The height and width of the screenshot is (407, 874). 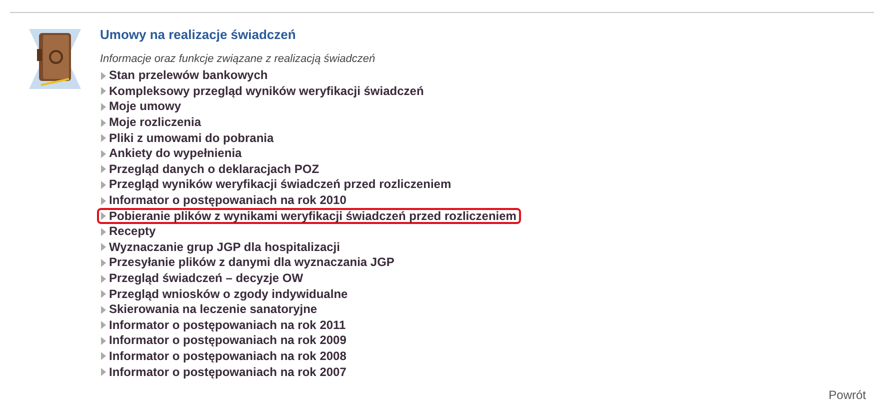 What do you see at coordinates (206, 278) in the screenshot?
I see `menu-link: Przegląd świadczeń – decyzje OW` at bounding box center [206, 278].